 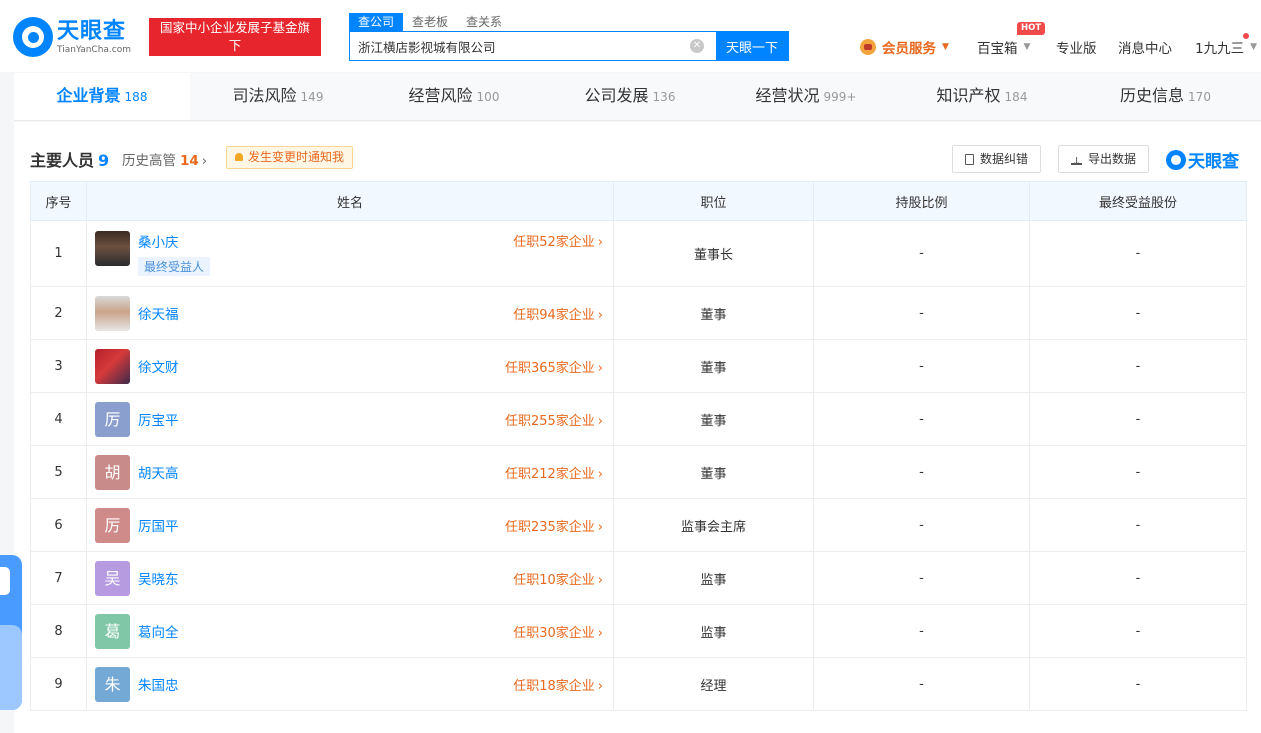 I want to click on positions-label: 任职255家企业, so click(x=549, y=421).